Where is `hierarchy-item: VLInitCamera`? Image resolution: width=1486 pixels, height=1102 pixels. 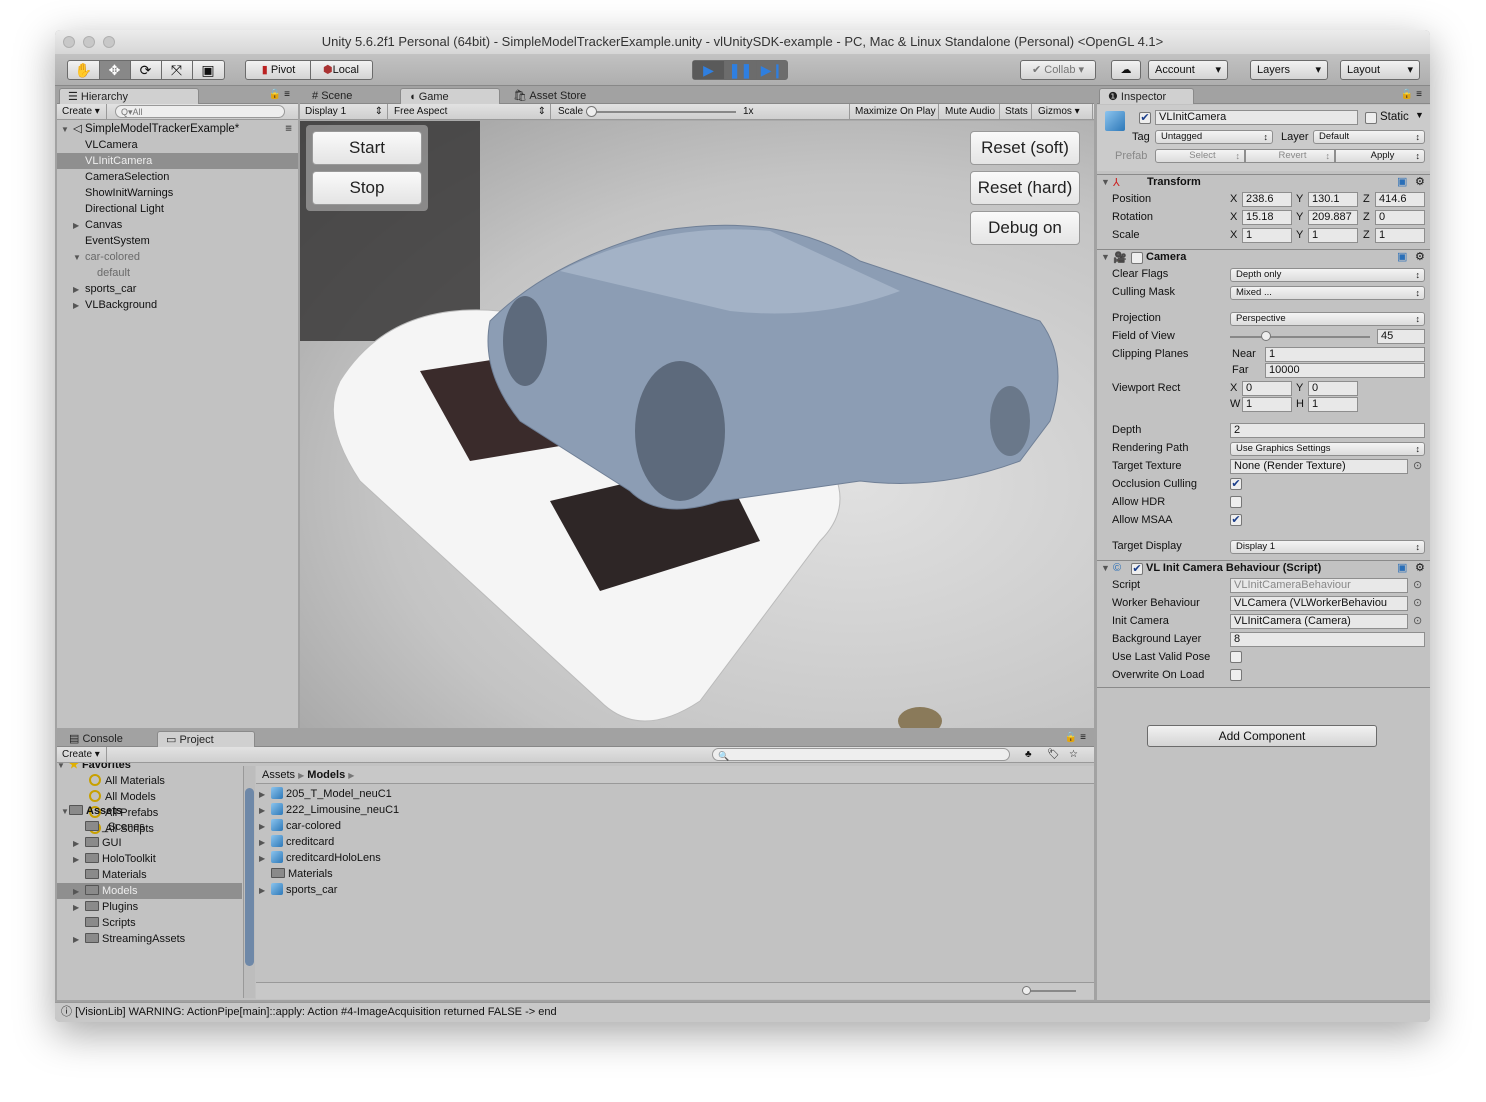
hierarchy-item: VLInitCamera is located at coordinates (177, 161).